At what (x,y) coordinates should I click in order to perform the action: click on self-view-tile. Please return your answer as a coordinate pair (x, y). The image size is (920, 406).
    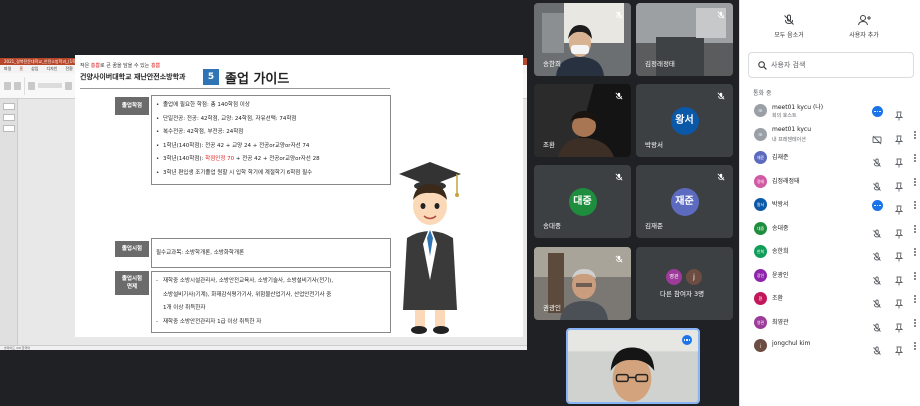
    Looking at the image, I should click on (633, 366).